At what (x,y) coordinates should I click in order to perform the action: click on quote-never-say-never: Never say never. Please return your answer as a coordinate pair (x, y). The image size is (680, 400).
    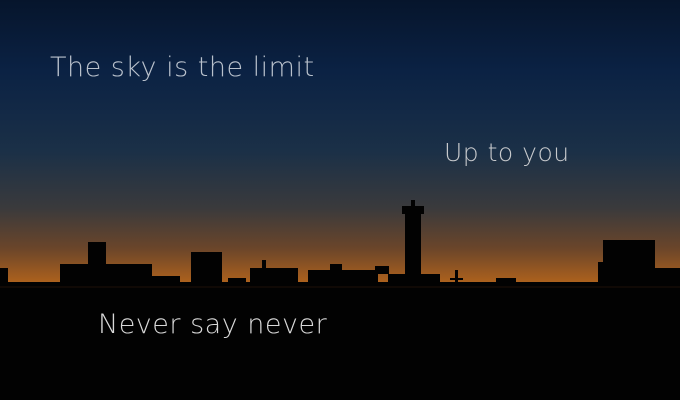
    Looking at the image, I should click on (213, 324).